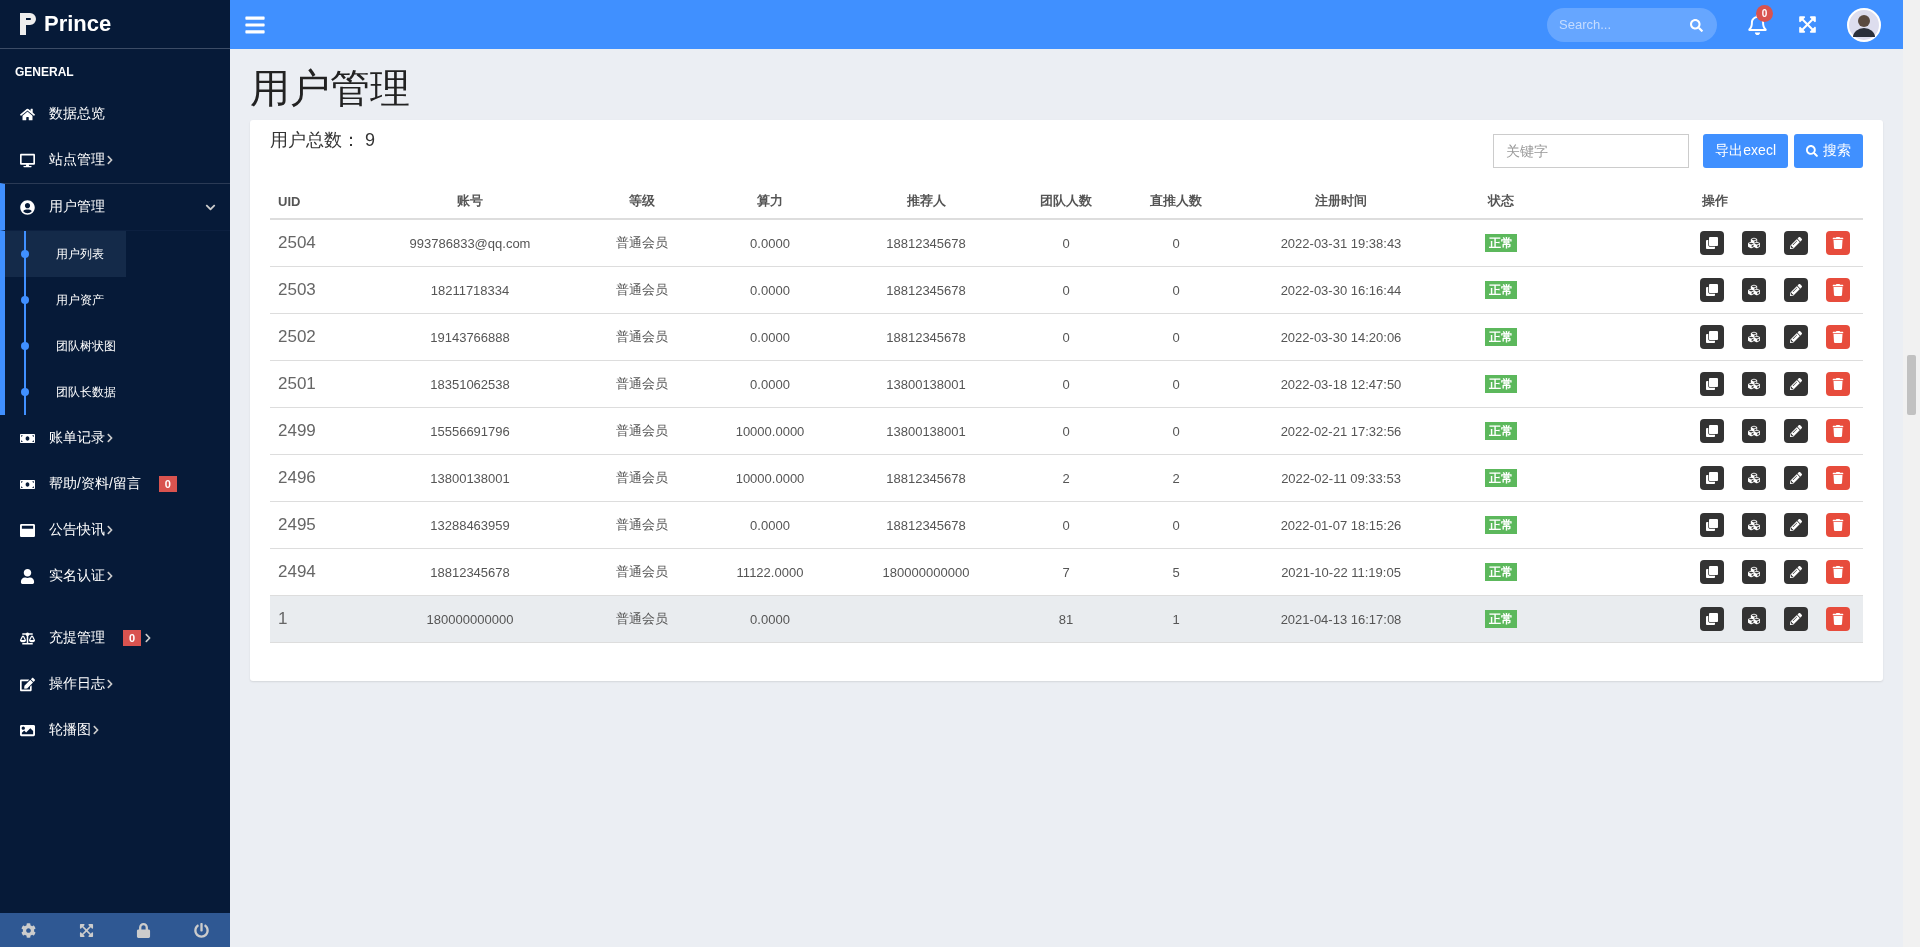 The width and height of the screenshot is (1920, 947). I want to click on sidebar-item: 帮助/资料/留言 0, so click(115, 484).